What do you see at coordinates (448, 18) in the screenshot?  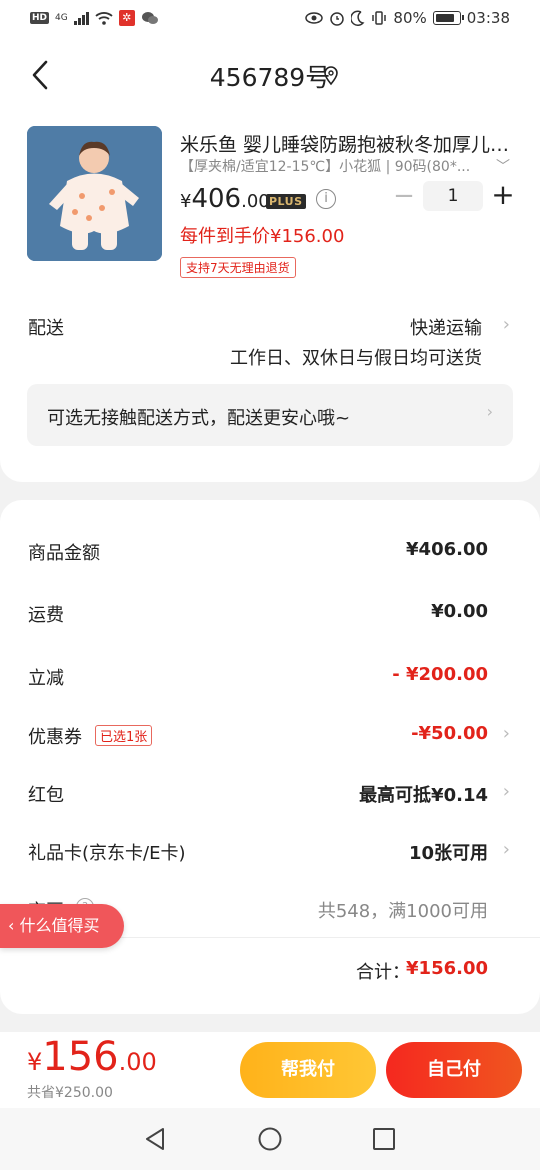 I see `battery-icon` at bounding box center [448, 18].